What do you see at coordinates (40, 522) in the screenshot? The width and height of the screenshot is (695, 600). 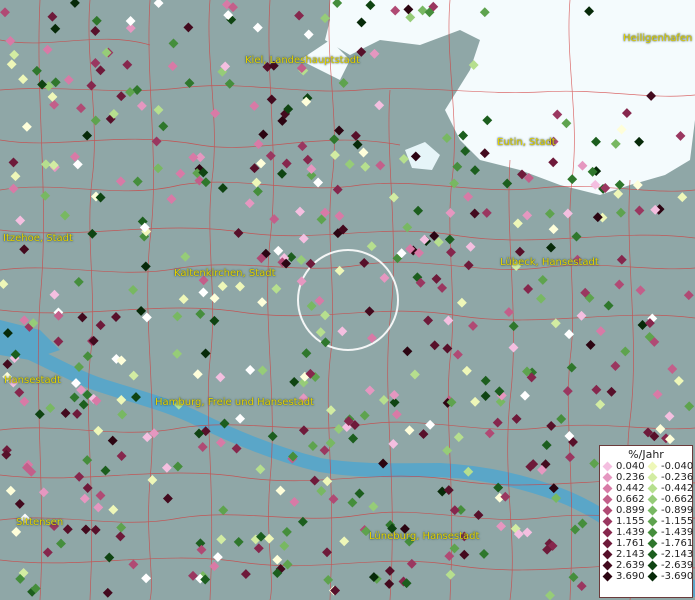 I see `place-label-sittensen: Sittensen` at bounding box center [40, 522].